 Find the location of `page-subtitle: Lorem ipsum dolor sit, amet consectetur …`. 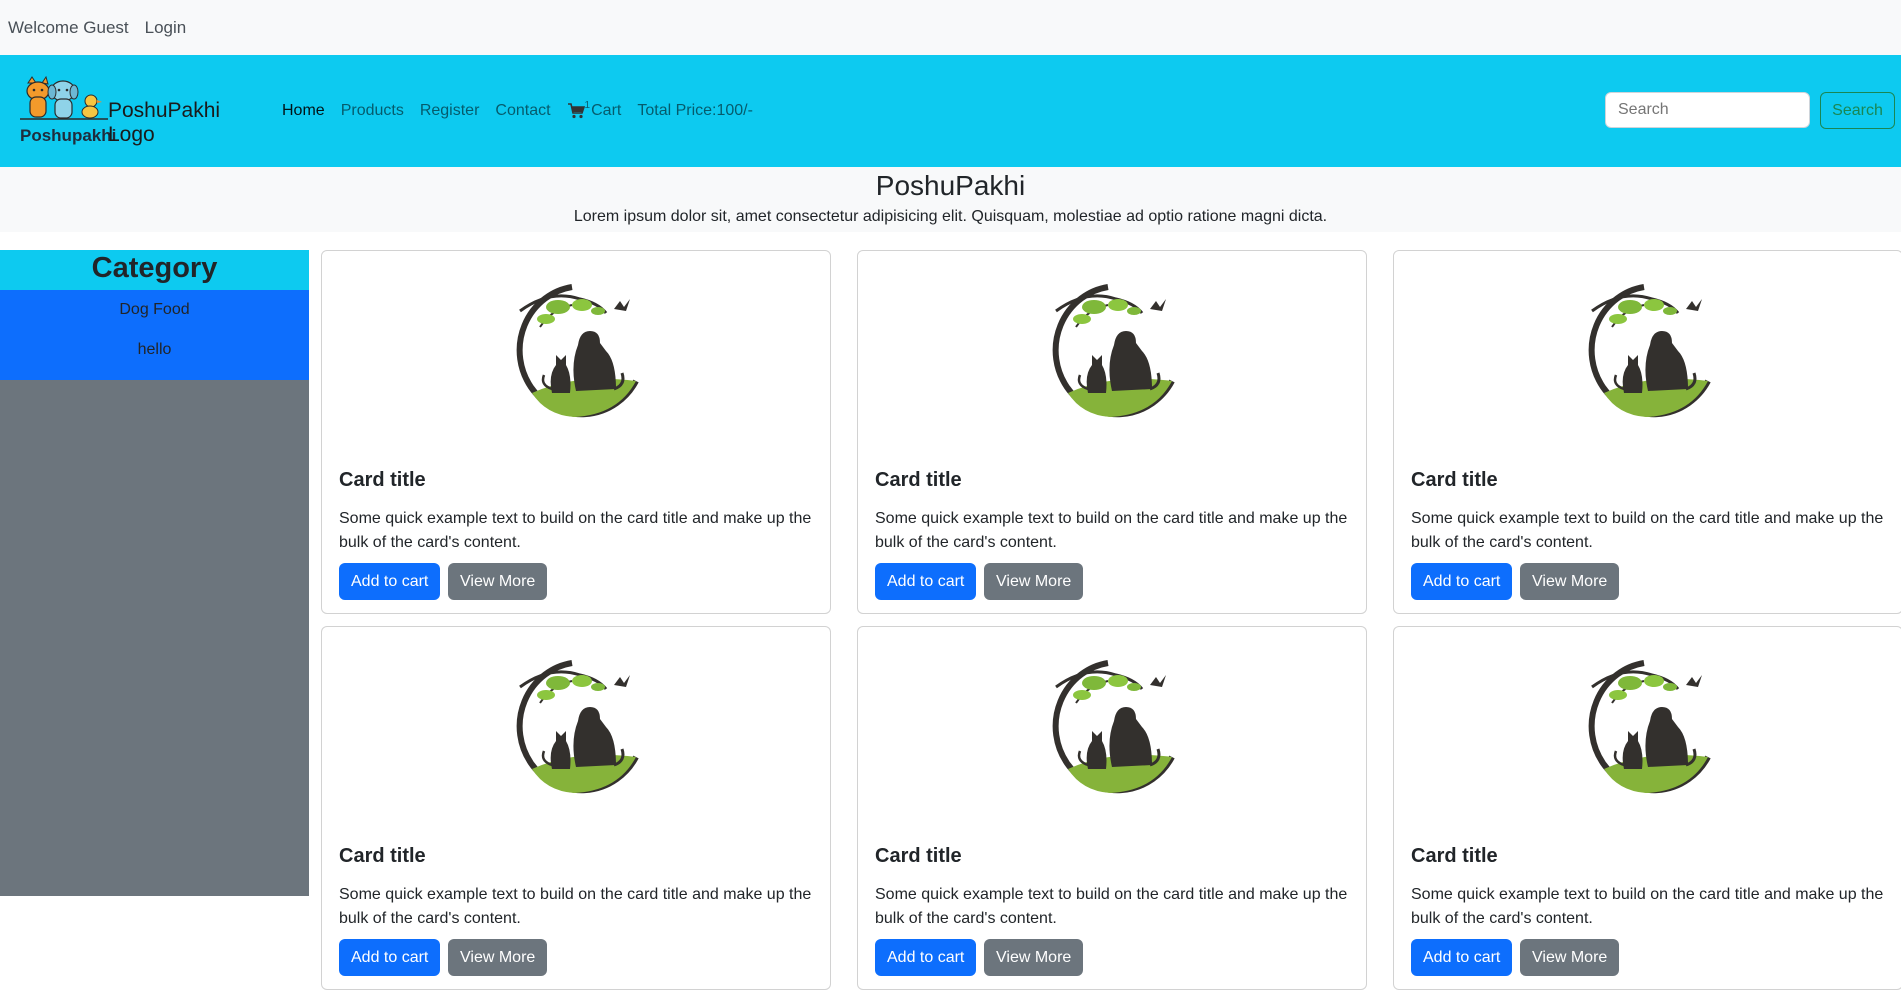

page-subtitle: Lorem ipsum dolor sit, amet consectetur … is located at coordinates (950, 216).